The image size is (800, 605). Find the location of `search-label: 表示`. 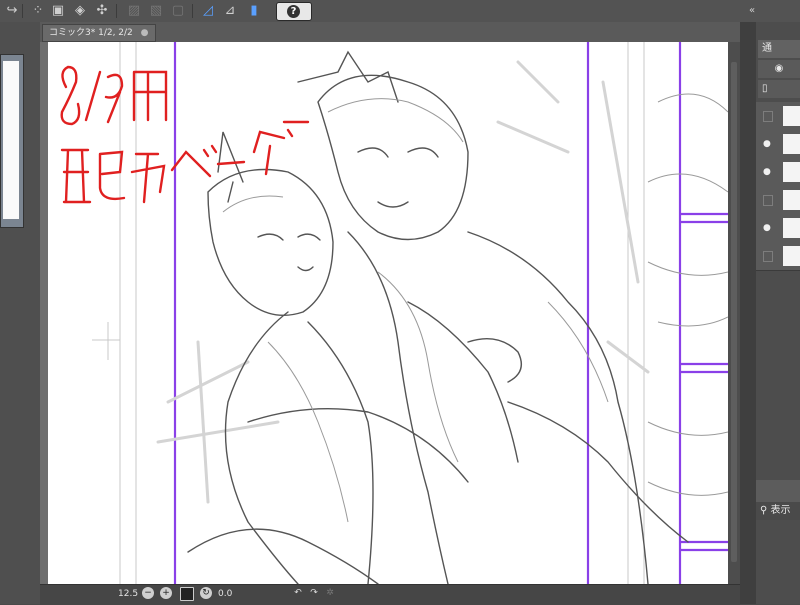

search-label: 表示 is located at coordinates (780, 510).